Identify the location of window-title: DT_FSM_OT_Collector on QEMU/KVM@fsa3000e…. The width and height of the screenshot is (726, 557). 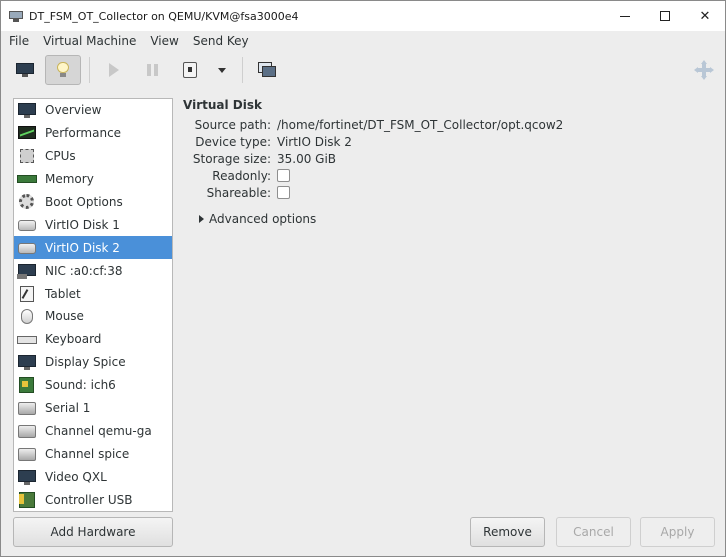
(164, 16).